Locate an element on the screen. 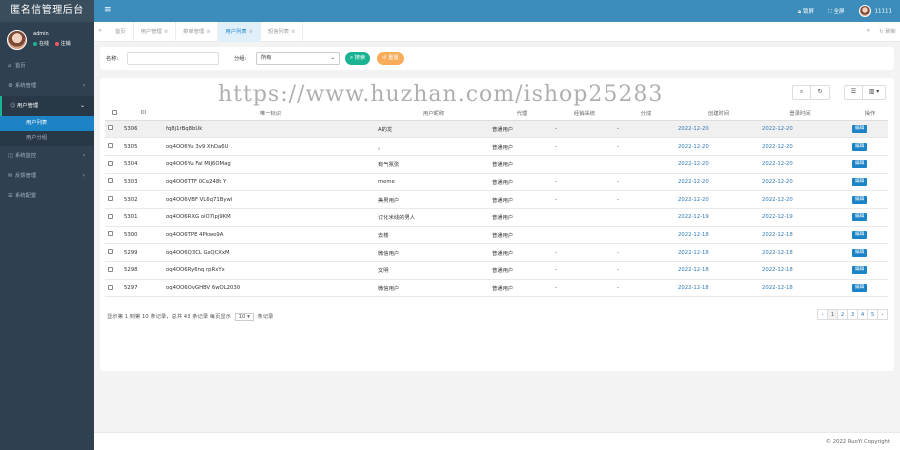  lock-screen-button: 🔒︎ 锁屏 is located at coordinates (806, 11).